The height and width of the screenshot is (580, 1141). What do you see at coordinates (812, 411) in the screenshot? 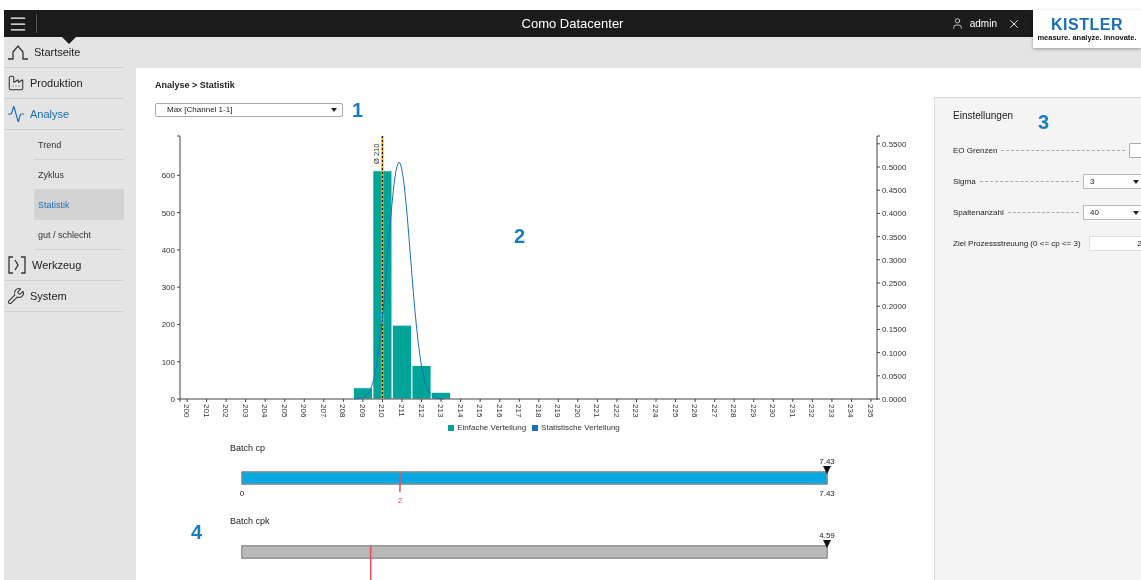
I see `axis-tick-label: 232` at bounding box center [812, 411].